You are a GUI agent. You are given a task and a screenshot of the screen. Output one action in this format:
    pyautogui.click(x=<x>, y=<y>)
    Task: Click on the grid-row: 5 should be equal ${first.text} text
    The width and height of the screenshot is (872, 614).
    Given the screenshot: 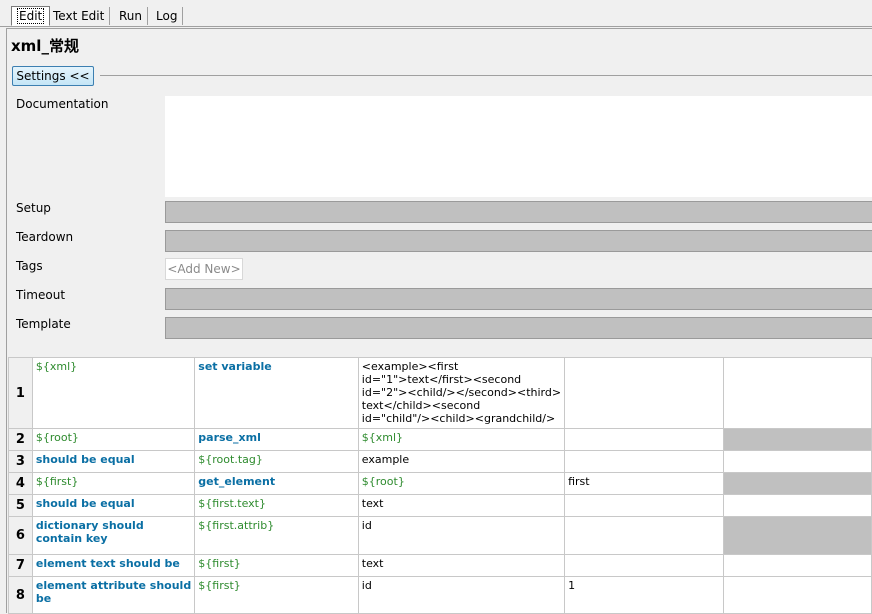 What is the action you would take?
    pyautogui.click(x=440, y=505)
    